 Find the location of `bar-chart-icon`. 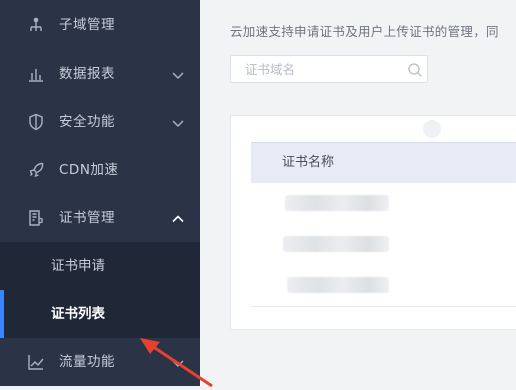

bar-chart-icon is located at coordinates (36, 74).